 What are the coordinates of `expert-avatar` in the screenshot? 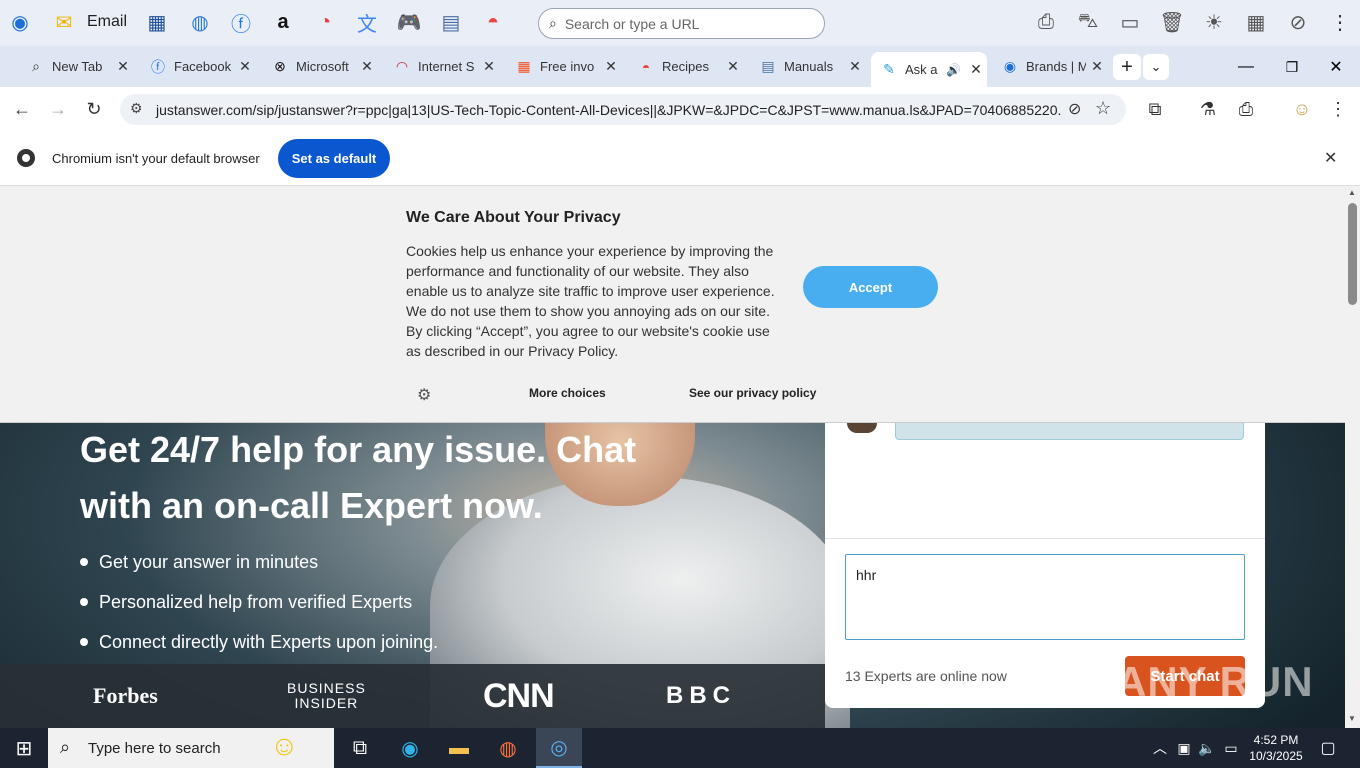 It's located at (862, 428).